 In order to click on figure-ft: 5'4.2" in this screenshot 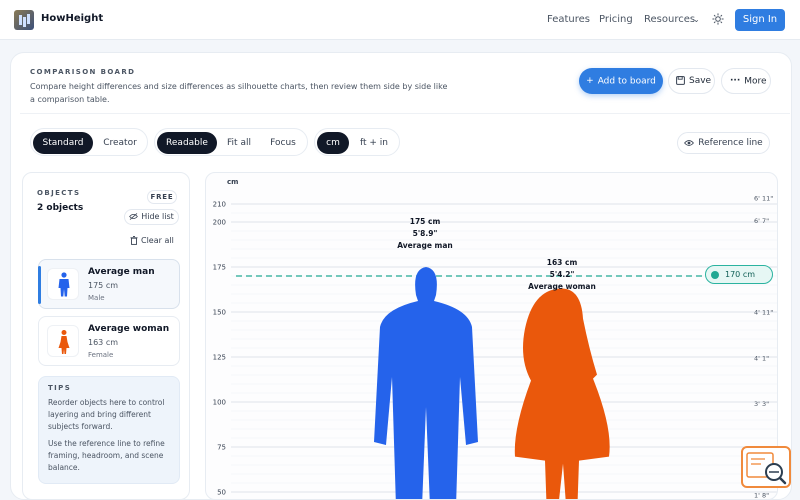, I will do `click(562, 274)`.